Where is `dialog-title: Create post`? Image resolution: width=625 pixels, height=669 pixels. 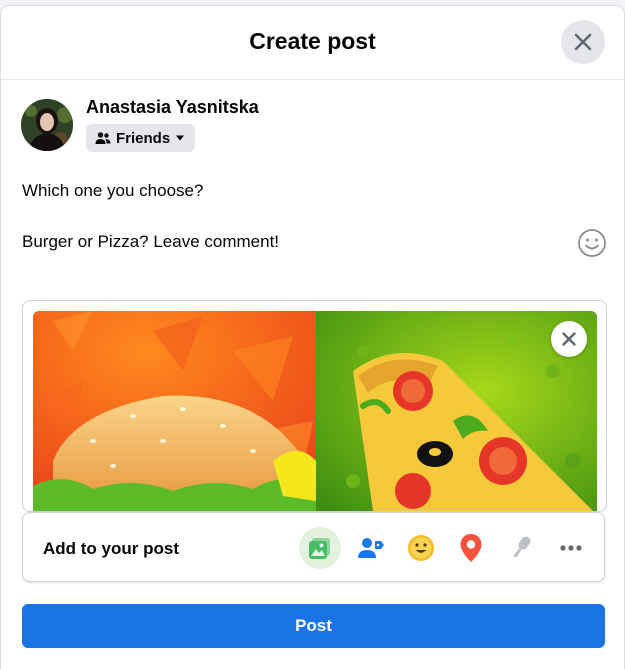 dialog-title: Create post is located at coordinates (312, 41).